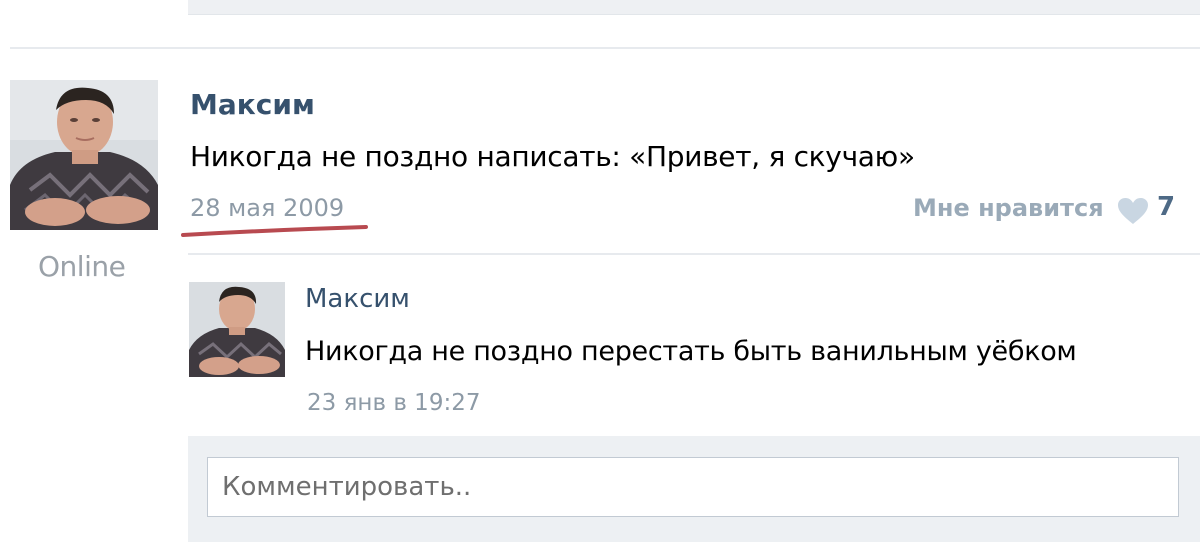 The width and height of the screenshot is (1200, 550). What do you see at coordinates (357, 299) in the screenshot?
I see `reply-author-link: Максим` at bounding box center [357, 299].